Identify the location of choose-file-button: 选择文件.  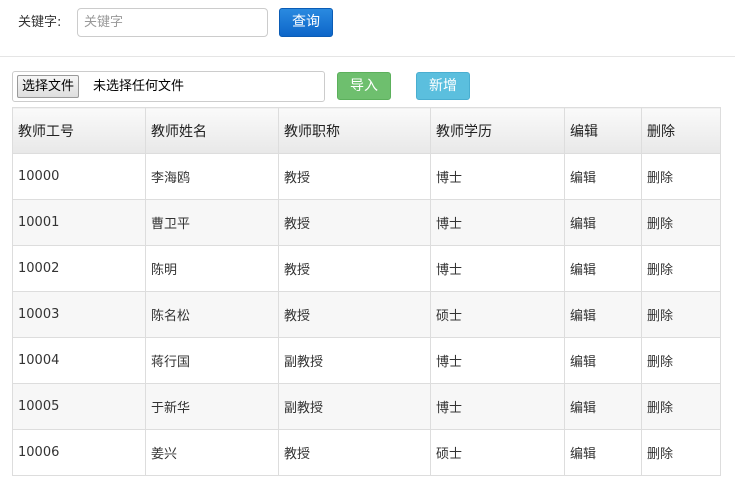
(48, 86).